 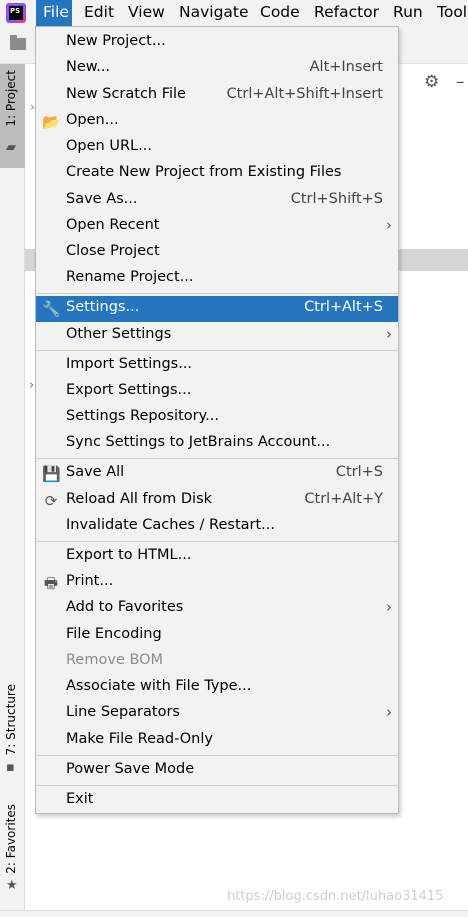 I want to click on status-bar, so click(x=234, y=913).